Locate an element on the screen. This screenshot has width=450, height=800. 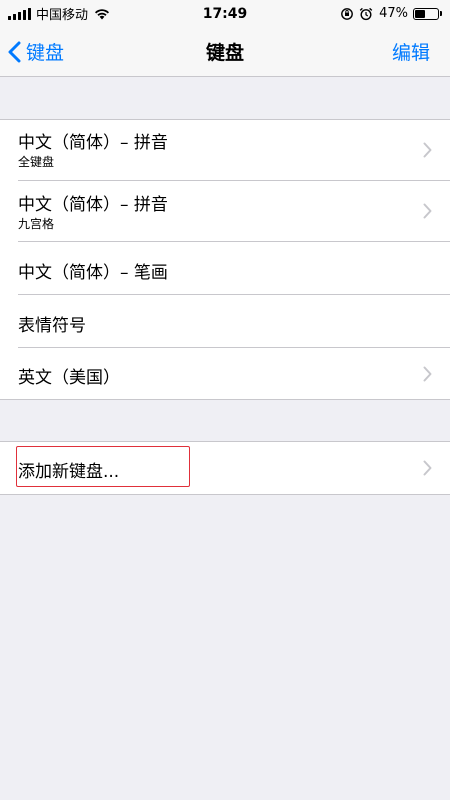
row-subtitle: 九宫格 is located at coordinates (36, 224).